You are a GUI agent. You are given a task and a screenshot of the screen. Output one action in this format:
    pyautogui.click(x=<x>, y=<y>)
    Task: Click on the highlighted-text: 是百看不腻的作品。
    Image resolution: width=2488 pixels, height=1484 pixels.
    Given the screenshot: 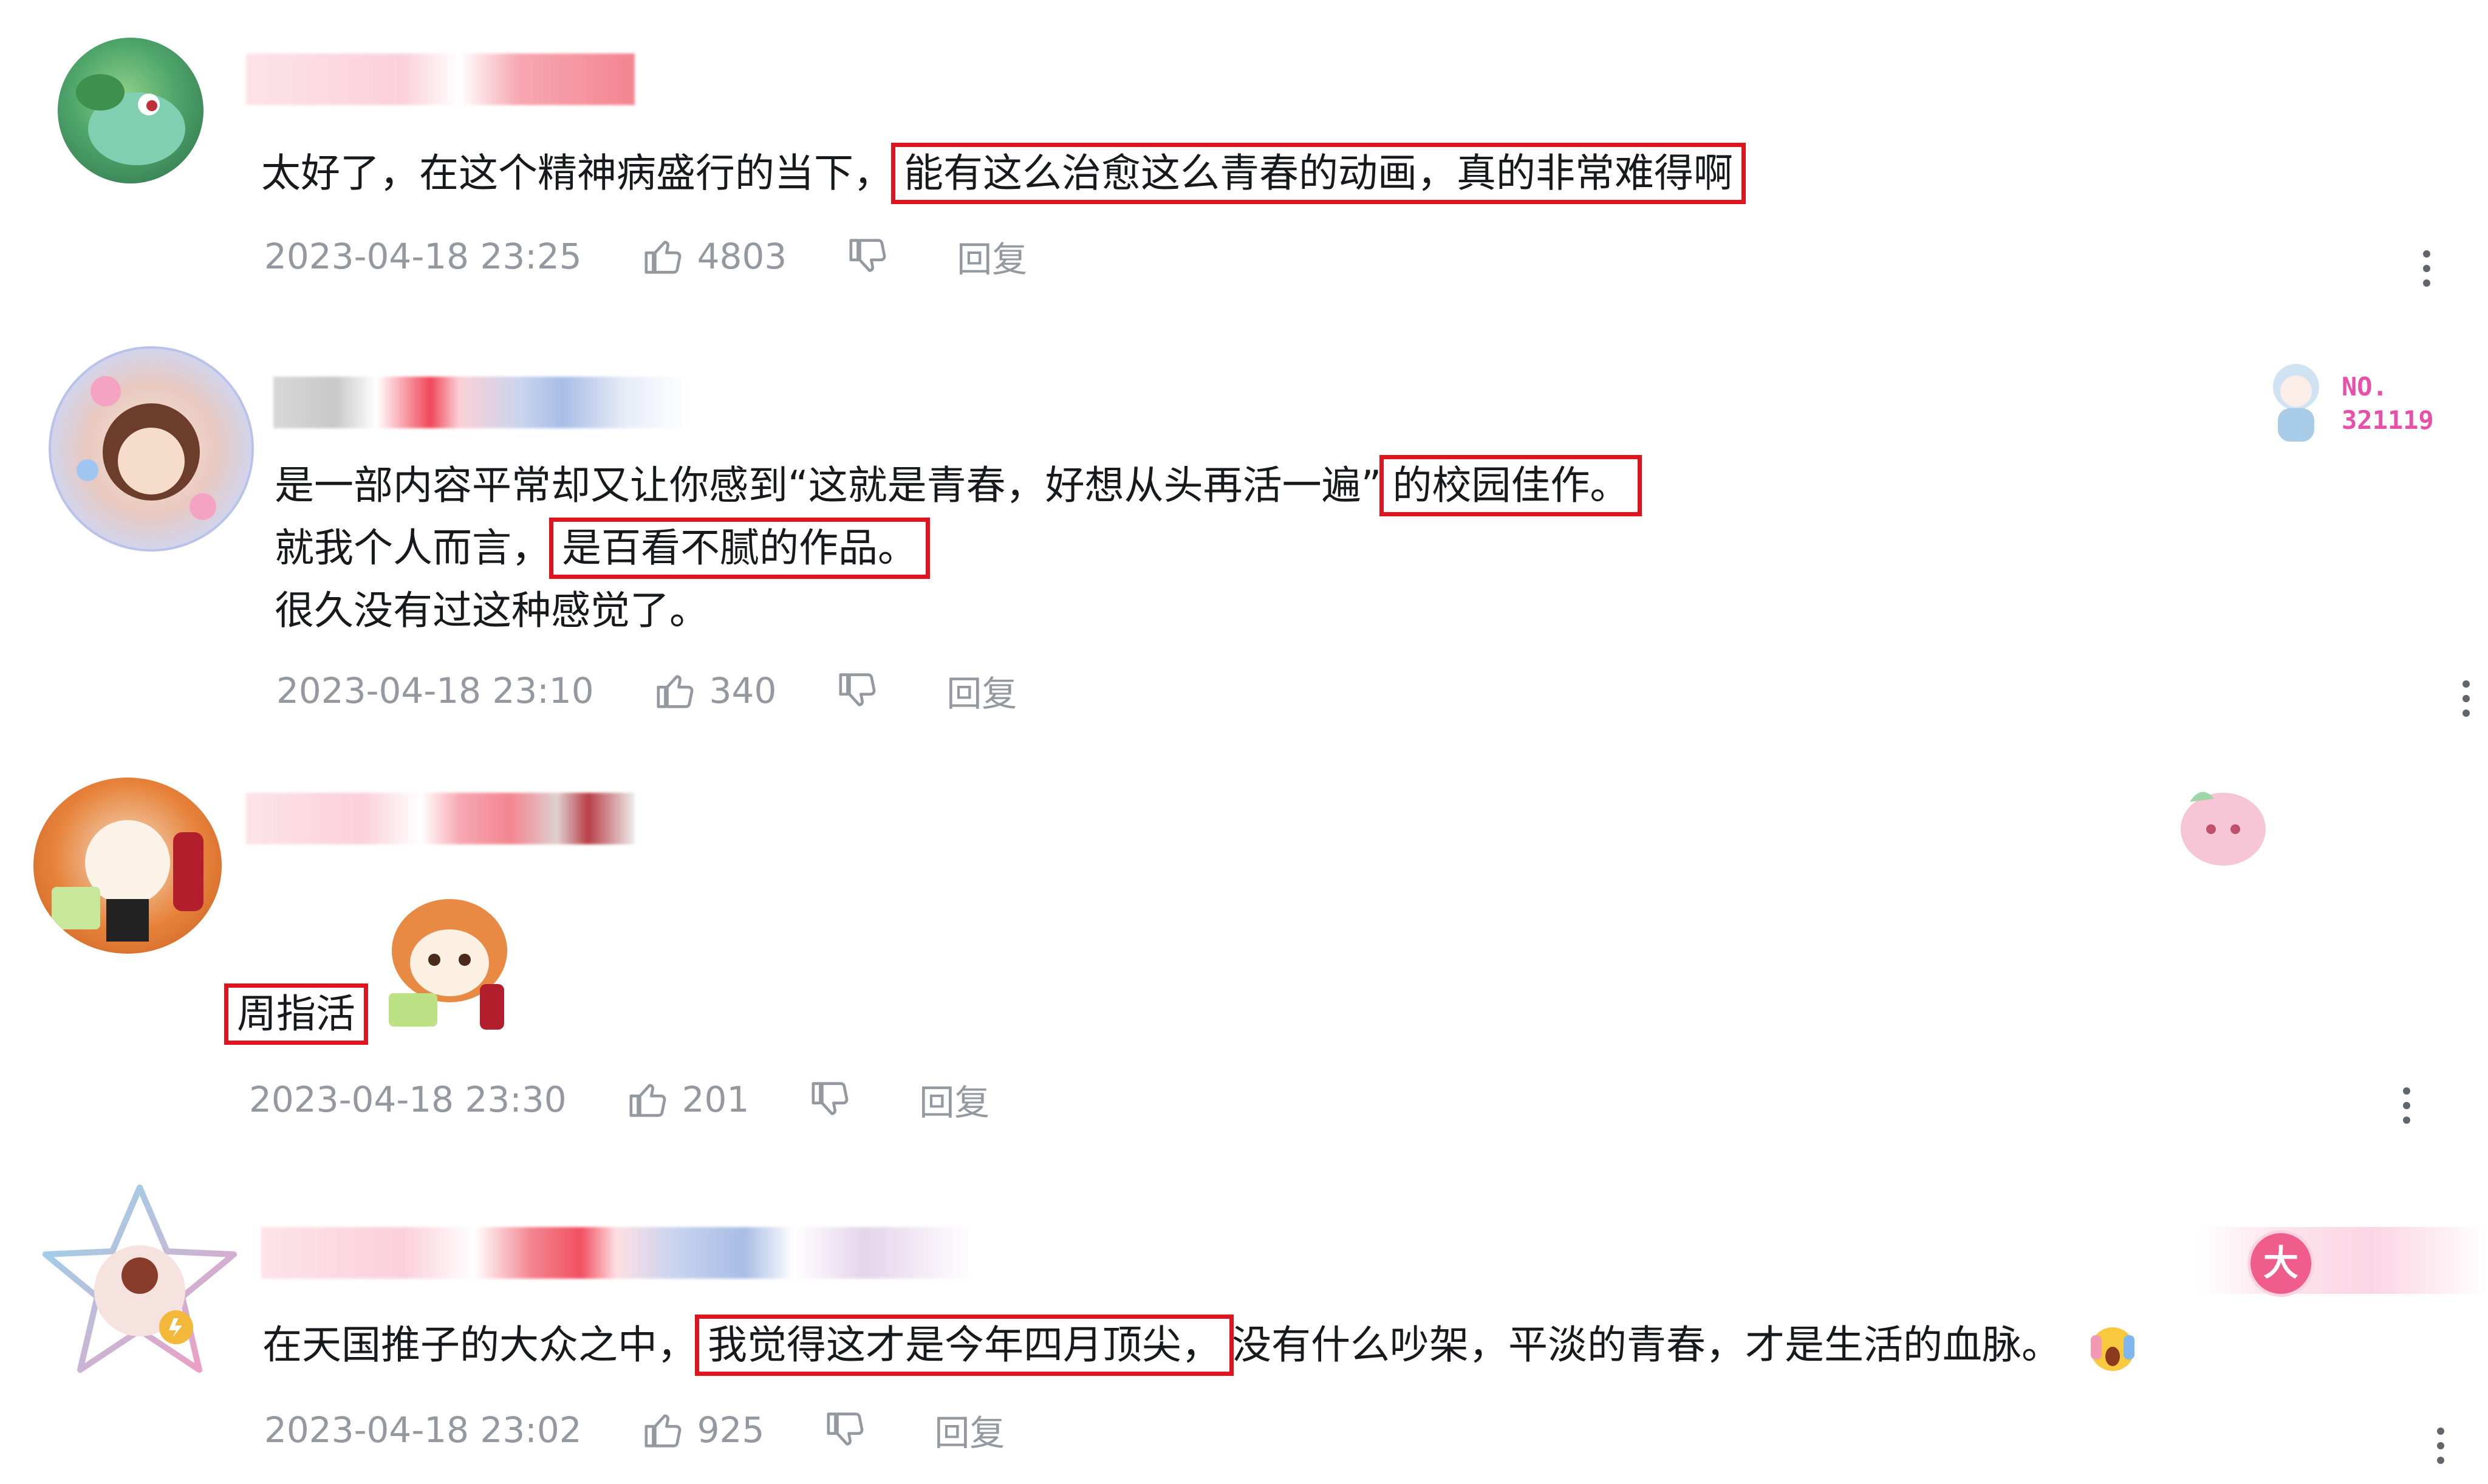 What is the action you would take?
    pyautogui.click(x=740, y=548)
    